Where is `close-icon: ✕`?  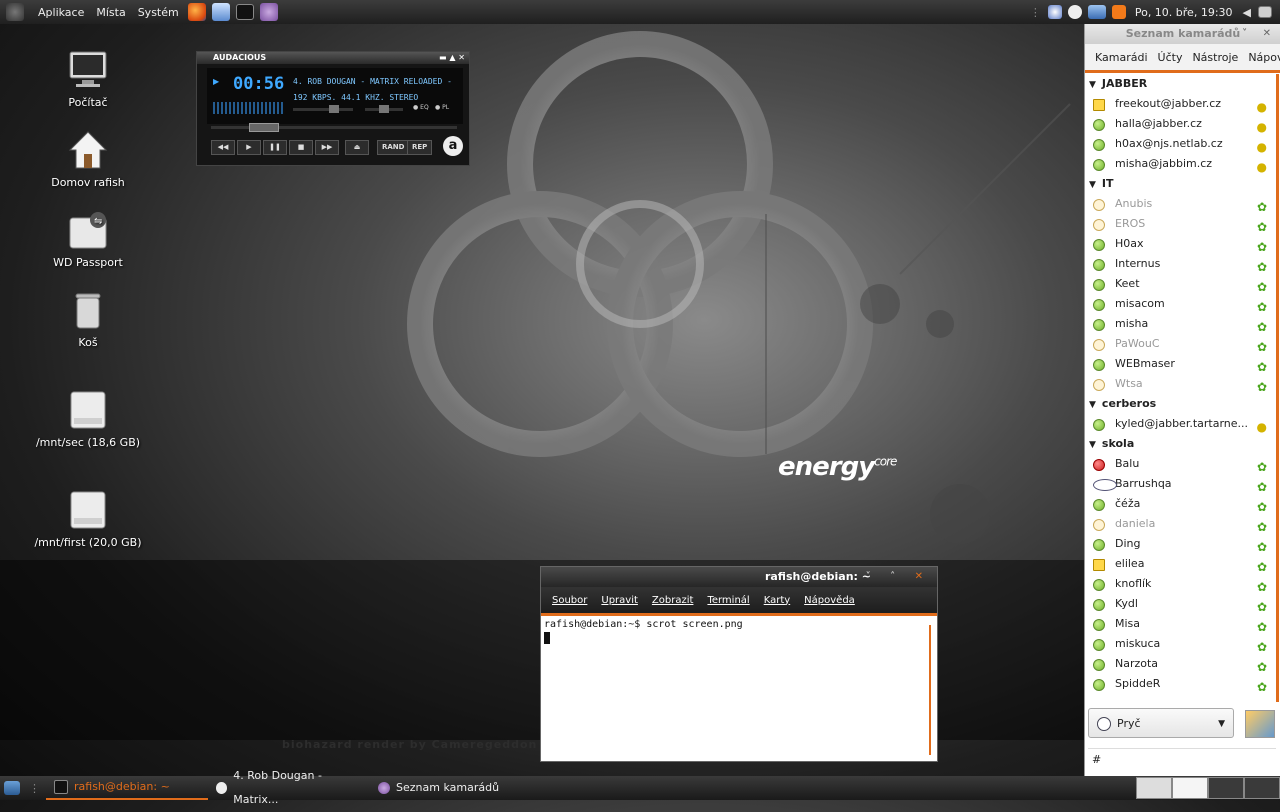
close-icon: ✕ is located at coordinates (923, 576).